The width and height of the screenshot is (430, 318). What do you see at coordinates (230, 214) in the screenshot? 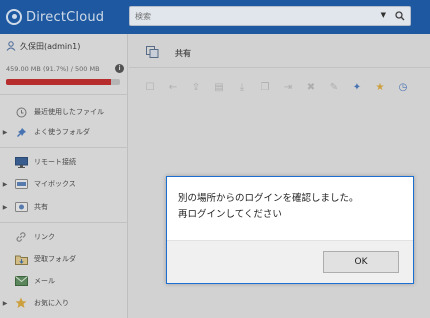
I see `dialog-message-line2: 再ログインしてください` at bounding box center [230, 214].